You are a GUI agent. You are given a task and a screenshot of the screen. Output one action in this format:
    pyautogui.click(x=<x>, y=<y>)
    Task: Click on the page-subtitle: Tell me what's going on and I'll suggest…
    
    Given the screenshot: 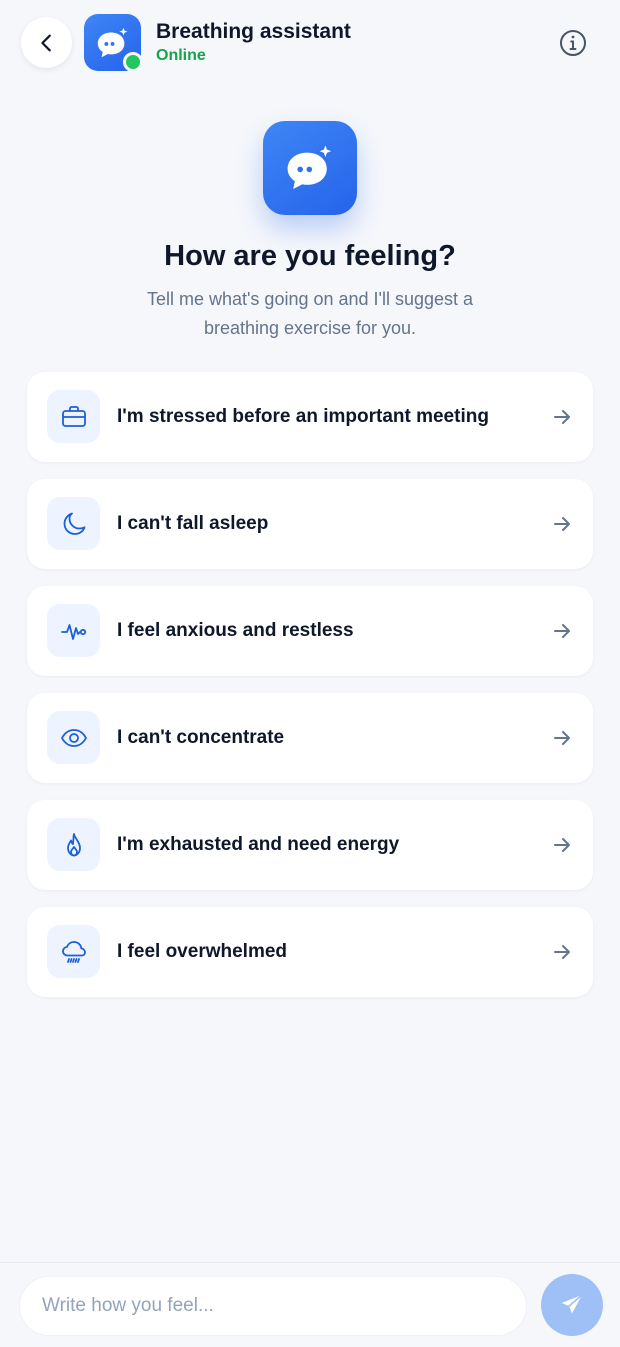 What is the action you would take?
    pyautogui.click(x=310, y=313)
    